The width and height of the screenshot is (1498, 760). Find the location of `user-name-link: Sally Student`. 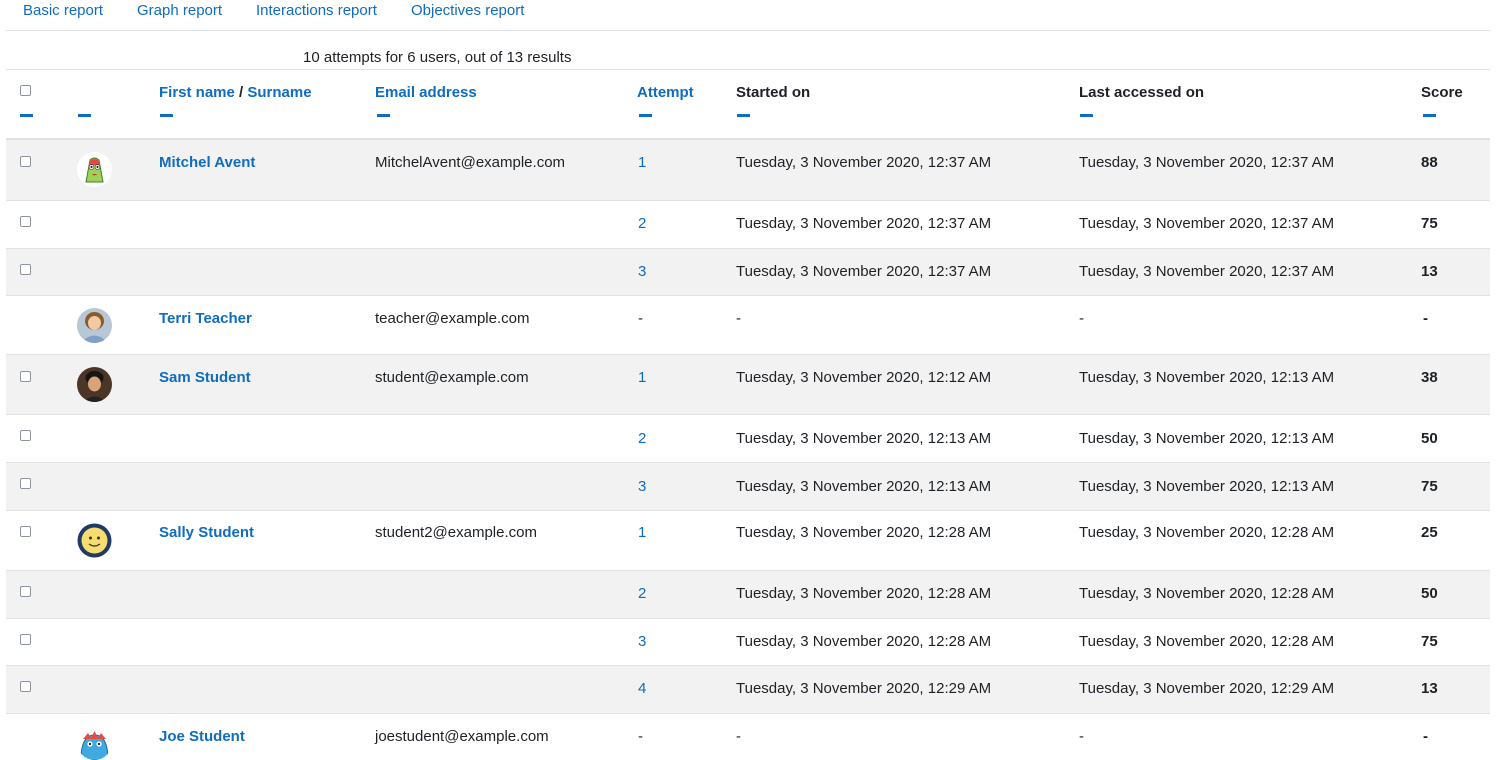

user-name-link: Sally Student is located at coordinates (206, 532).